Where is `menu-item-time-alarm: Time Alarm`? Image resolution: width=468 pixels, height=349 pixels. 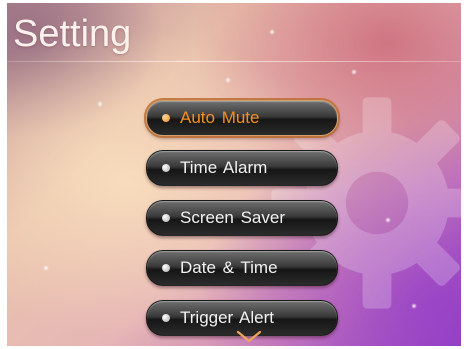 menu-item-time-alarm: Time Alarm is located at coordinates (242, 168).